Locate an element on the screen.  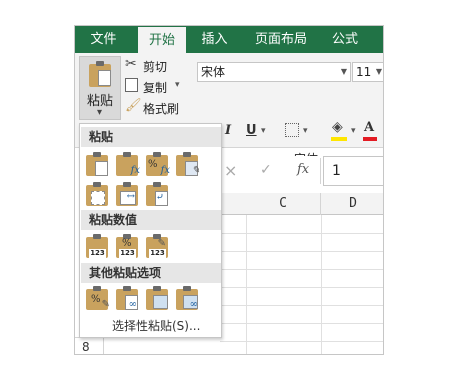
tab-insert: 插入 is located at coordinates (214, 39).